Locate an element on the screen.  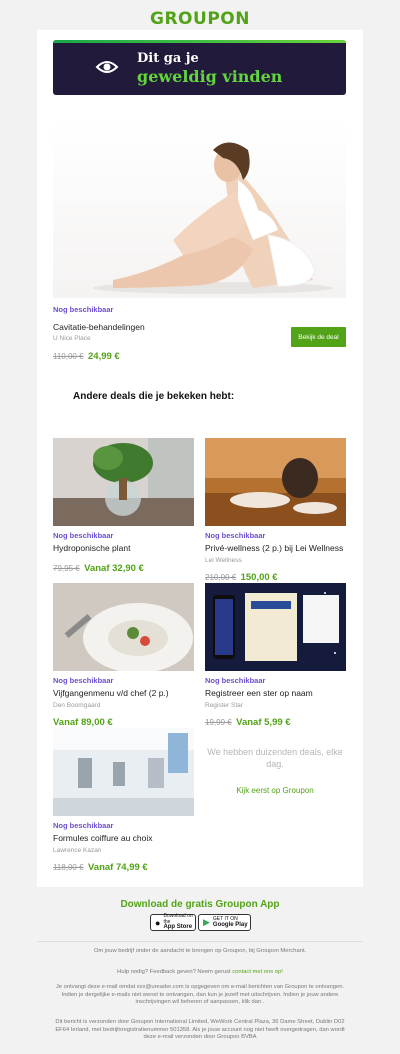
app-download-title: Download de gratis Groupon App is located at coordinates (200, 904).